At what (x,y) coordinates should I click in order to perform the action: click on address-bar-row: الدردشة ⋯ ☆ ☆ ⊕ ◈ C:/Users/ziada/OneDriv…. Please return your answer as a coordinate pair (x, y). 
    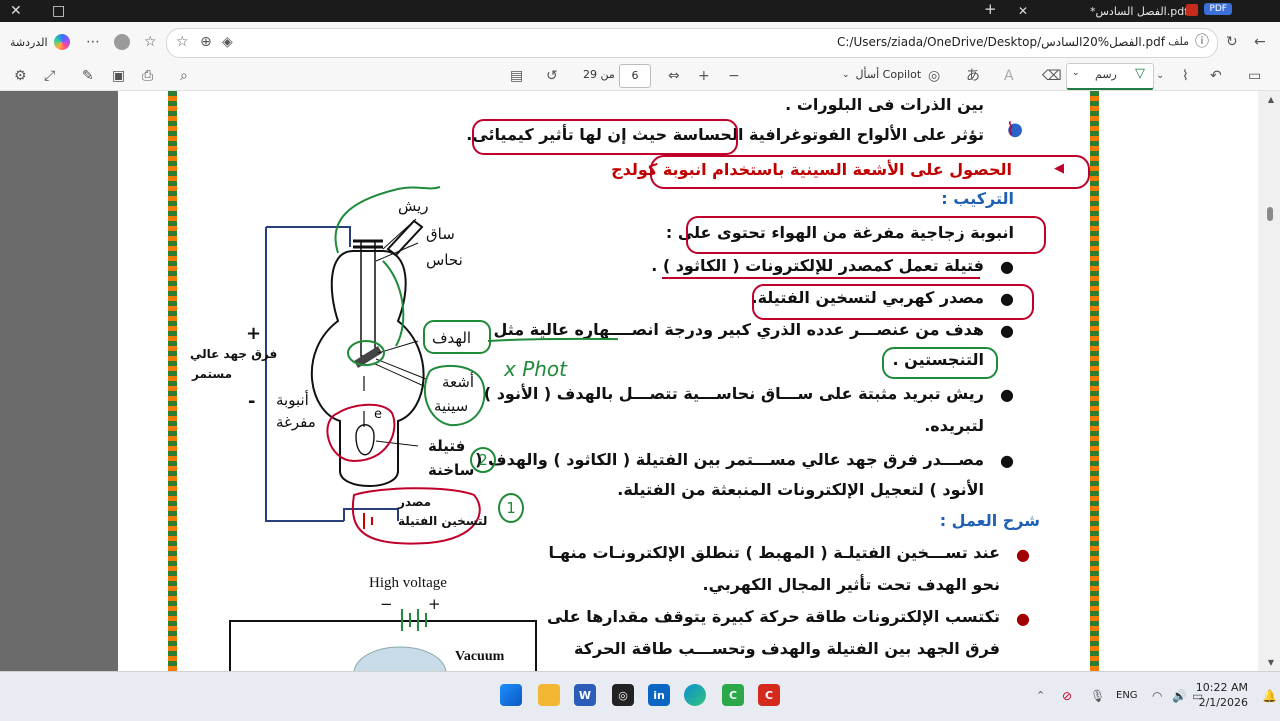
    Looking at the image, I should click on (640, 42).